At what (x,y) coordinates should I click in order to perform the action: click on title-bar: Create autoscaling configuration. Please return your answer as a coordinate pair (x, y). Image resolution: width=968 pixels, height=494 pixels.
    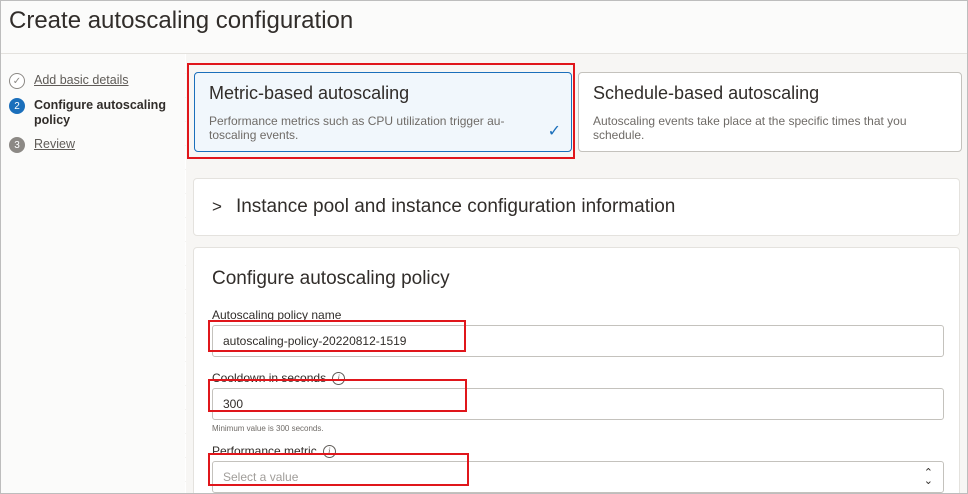
    Looking at the image, I should click on (484, 27).